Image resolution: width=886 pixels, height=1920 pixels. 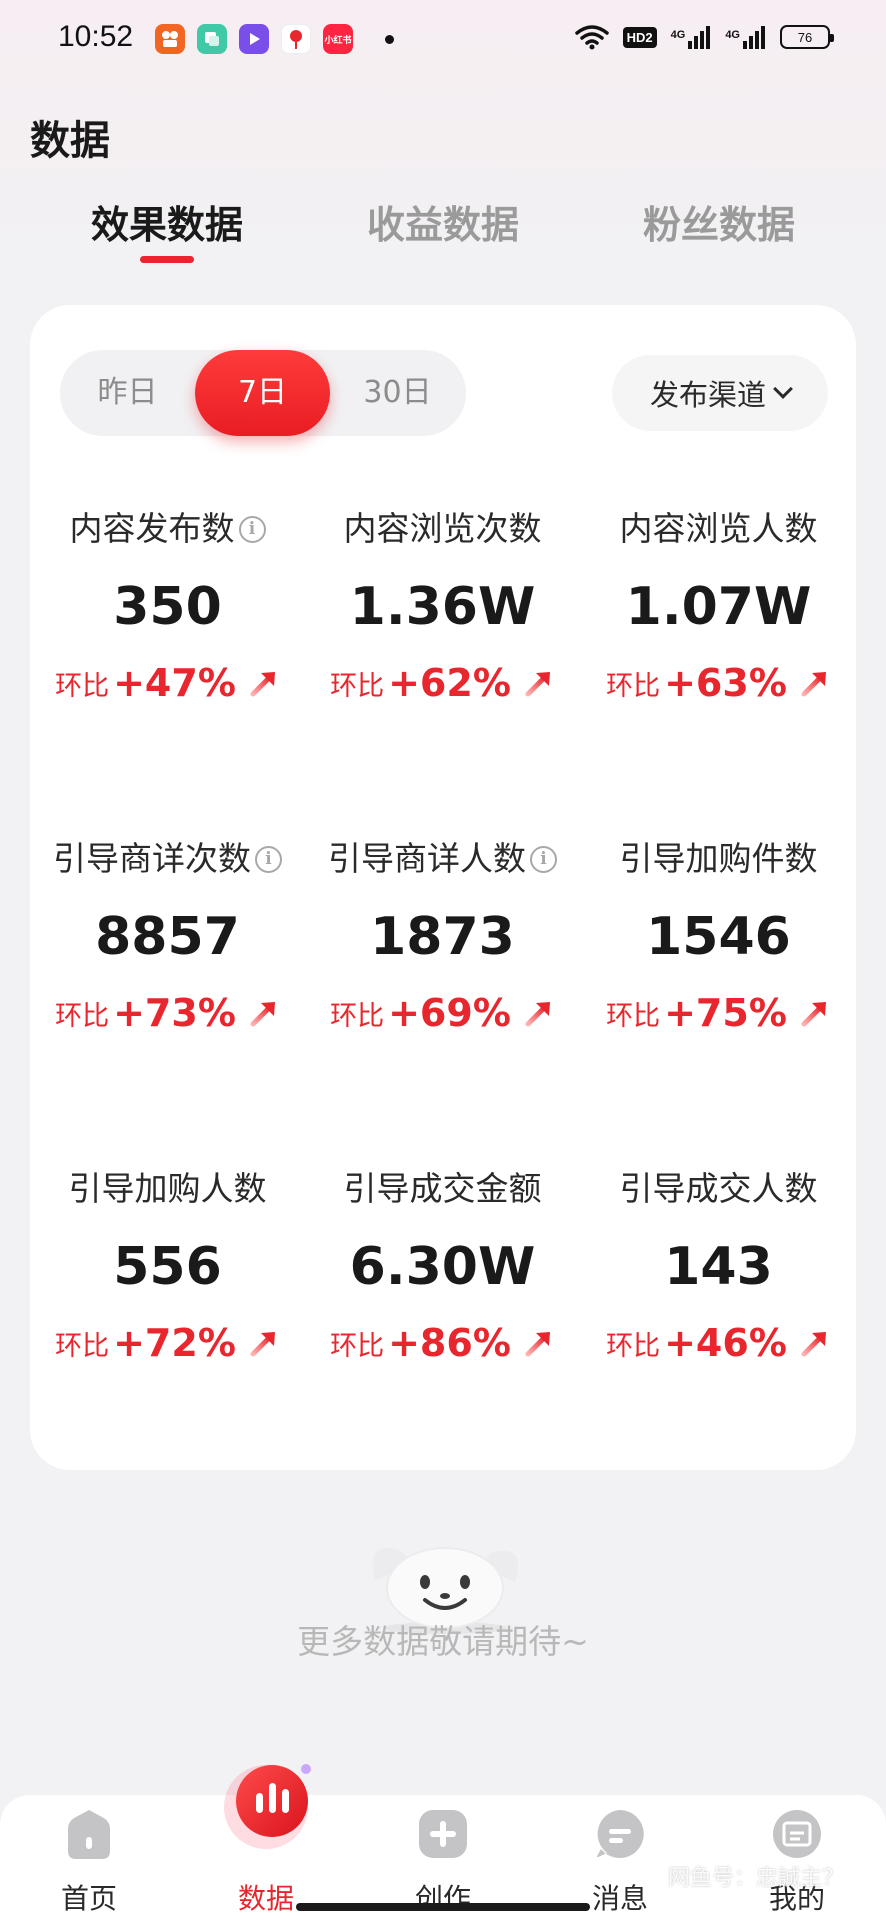 I want to click on metric-label: 引导商详次数, so click(x=152, y=858).